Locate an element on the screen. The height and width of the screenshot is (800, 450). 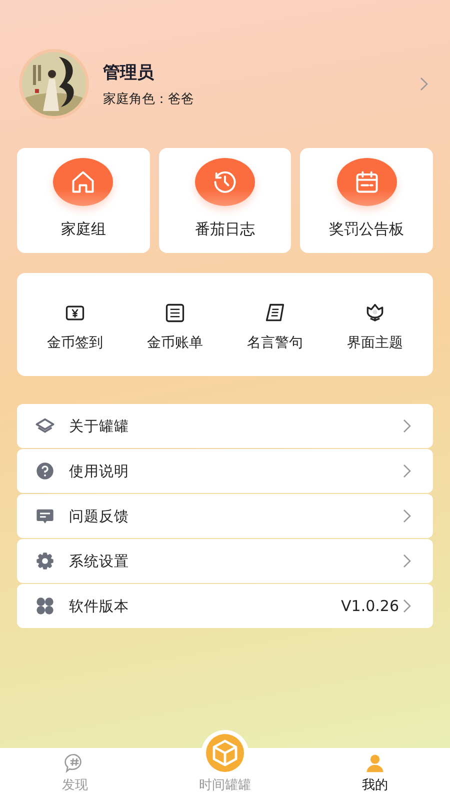
document-icon is located at coordinates (175, 313).